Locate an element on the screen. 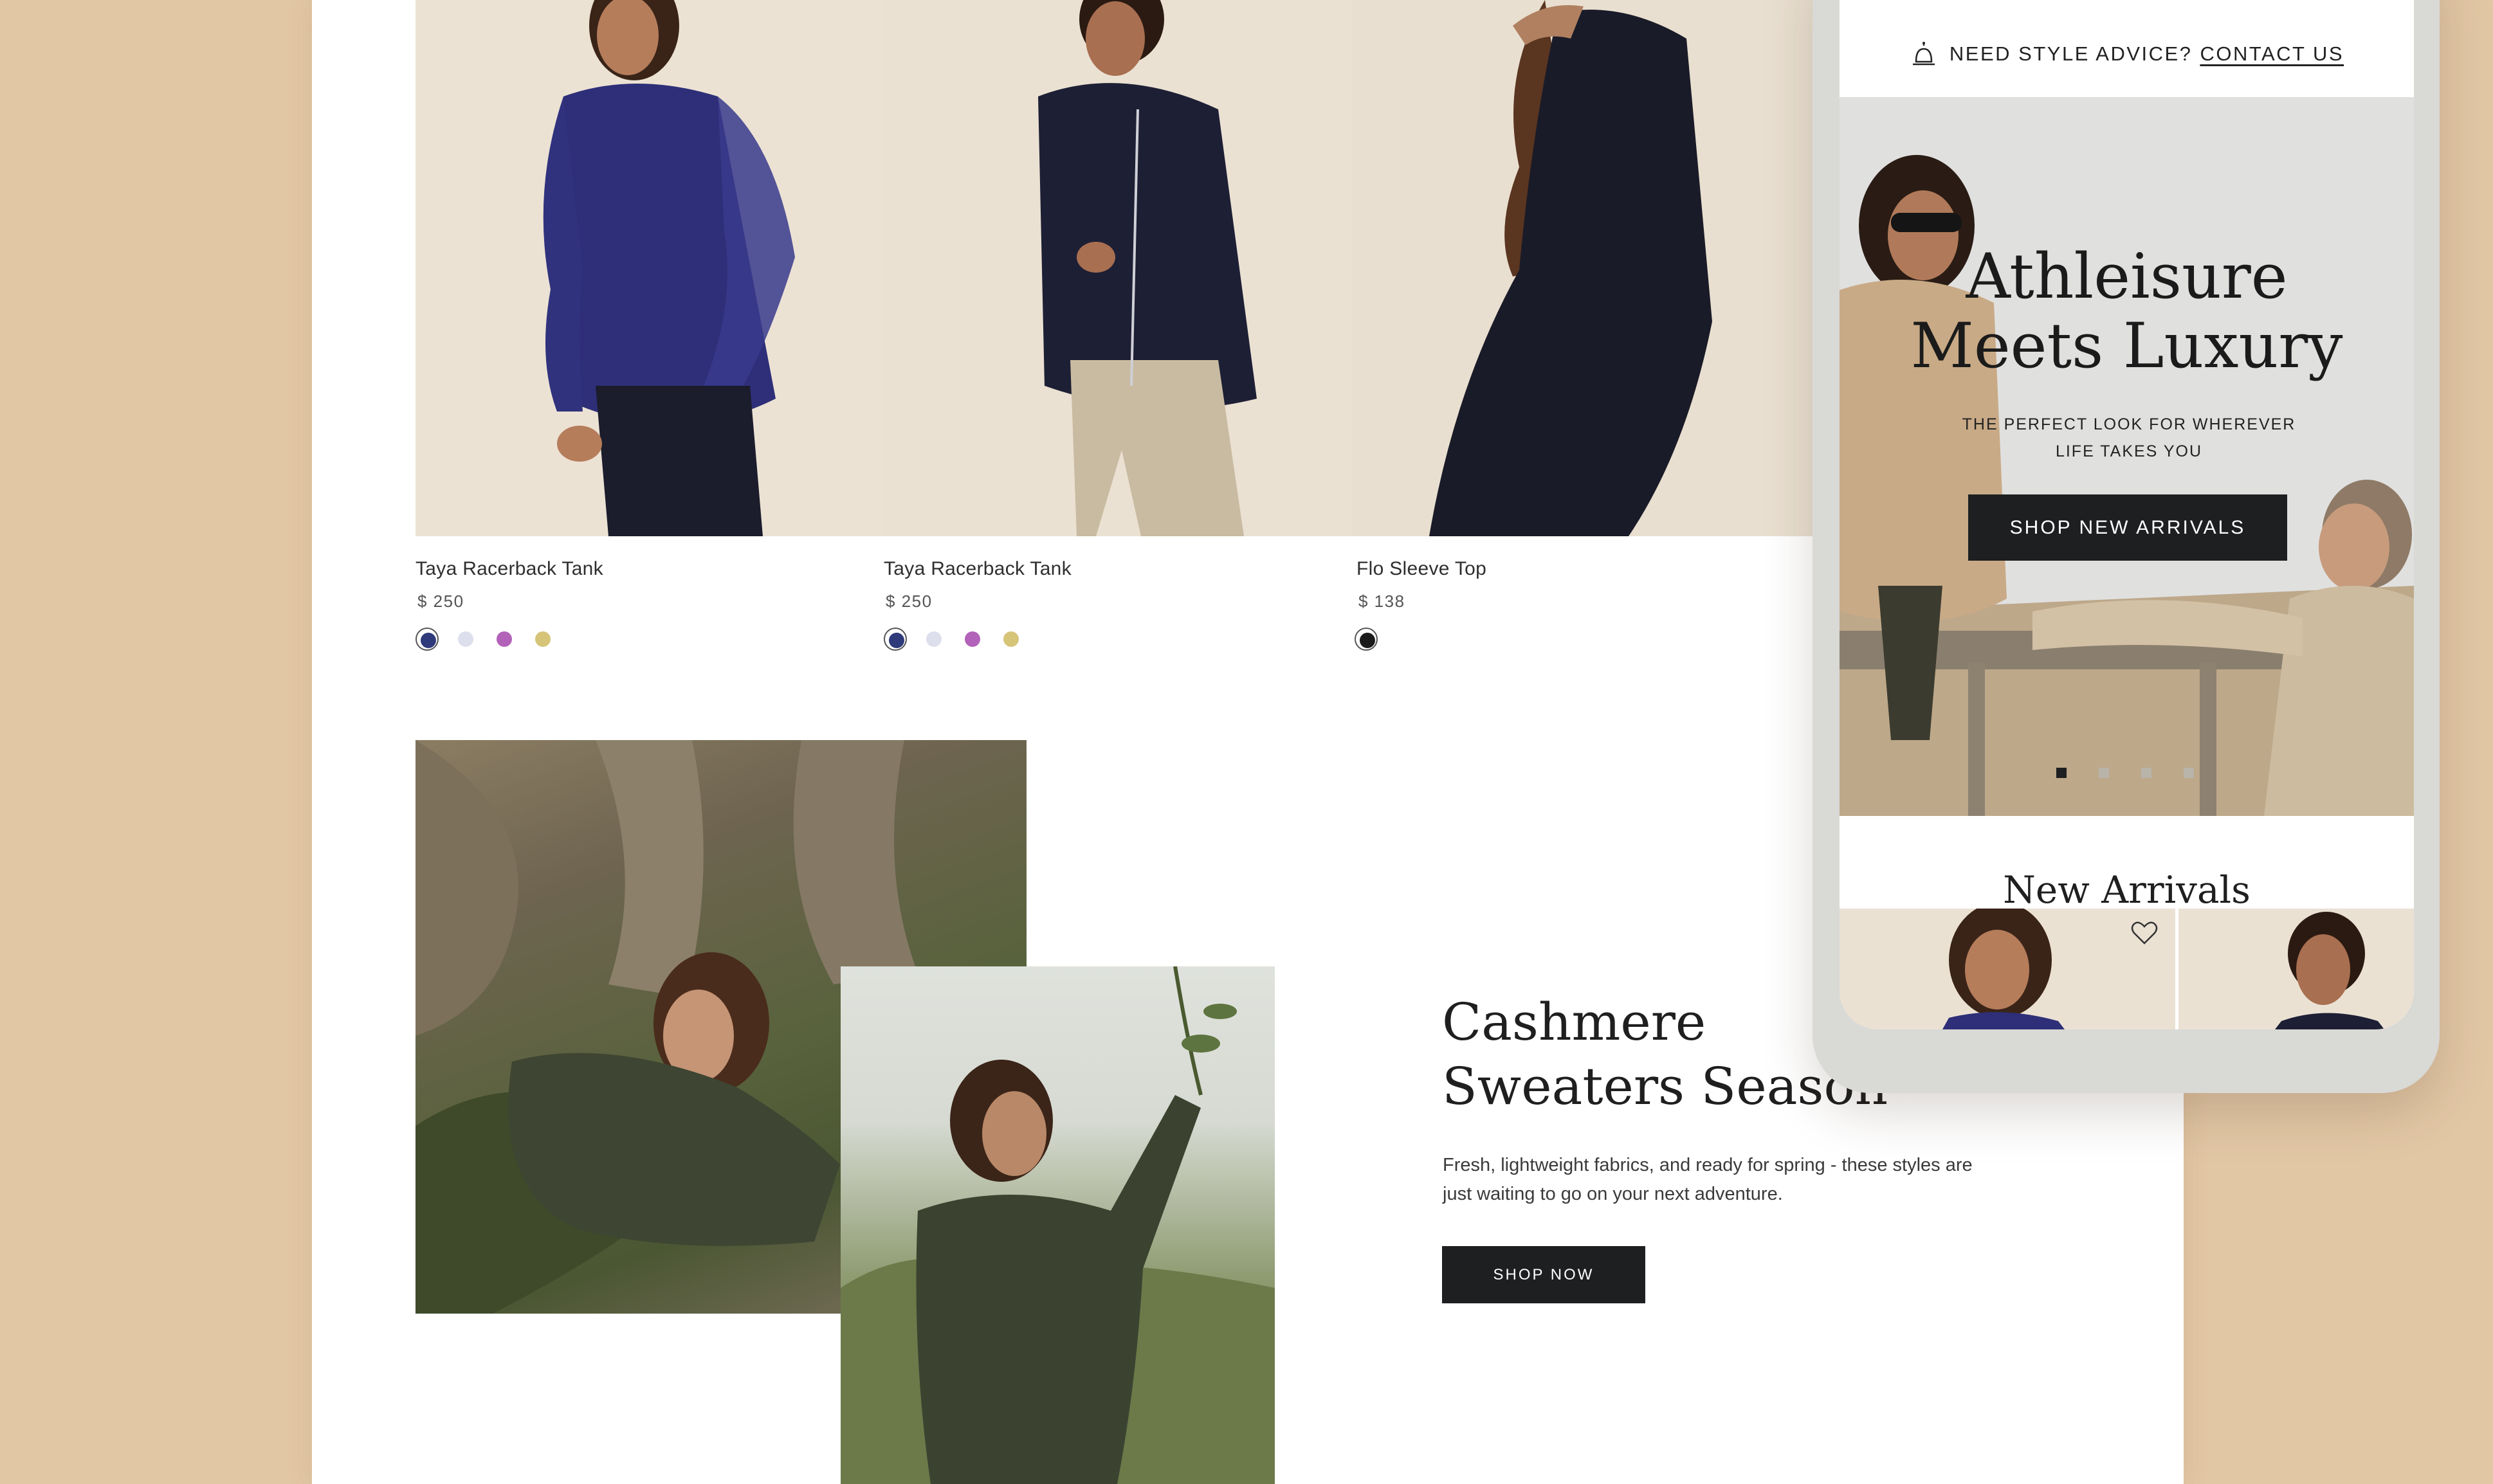 The width and height of the screenshot is (2493, 1484). swatch-black is located at coordinates (1366, 639).